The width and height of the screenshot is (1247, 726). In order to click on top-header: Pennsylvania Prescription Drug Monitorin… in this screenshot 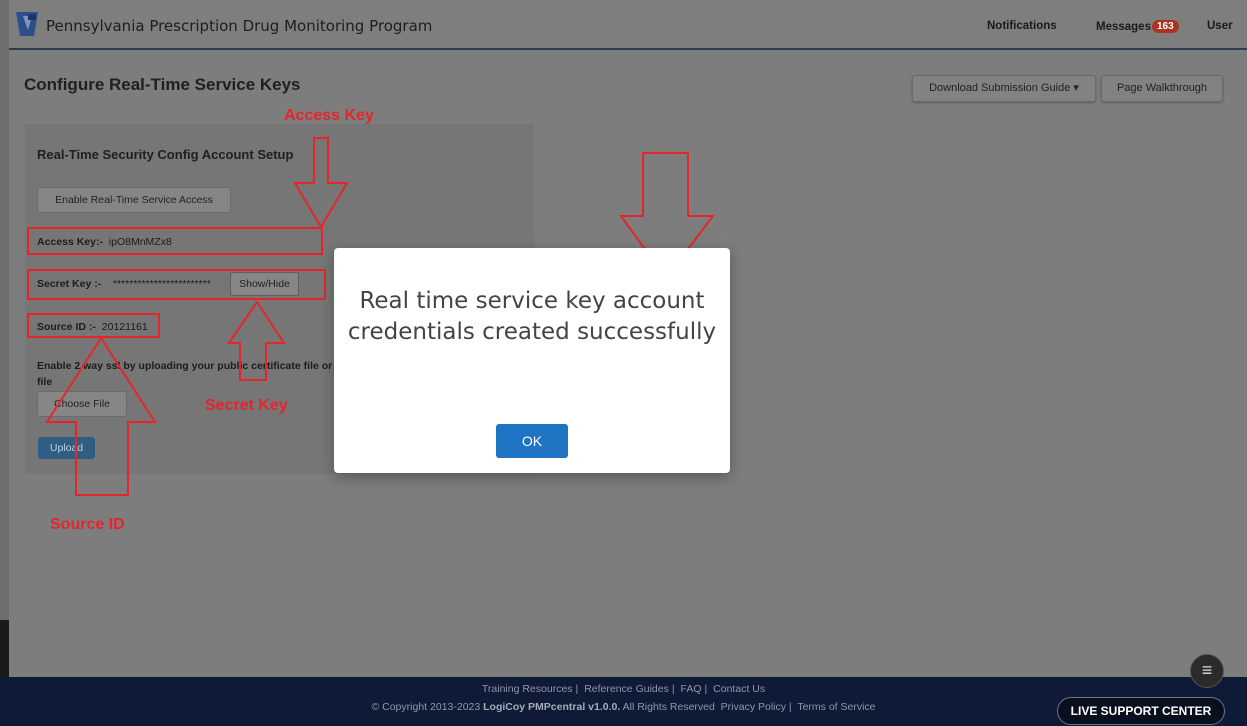, I will do `click(628, 28)`.